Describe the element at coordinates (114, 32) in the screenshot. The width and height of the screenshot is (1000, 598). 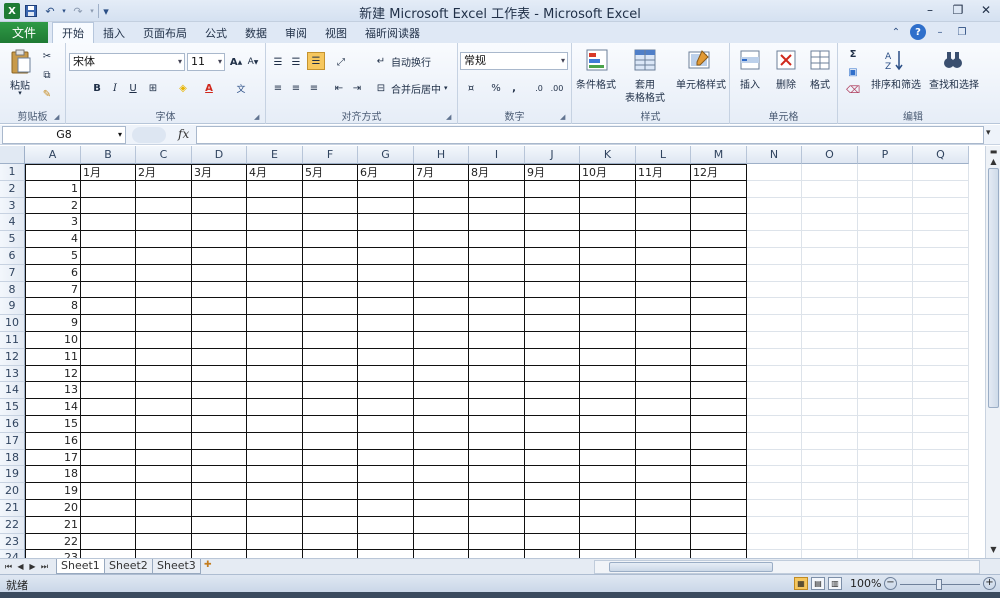
I see `ribbon-tab: 插入` at that location.